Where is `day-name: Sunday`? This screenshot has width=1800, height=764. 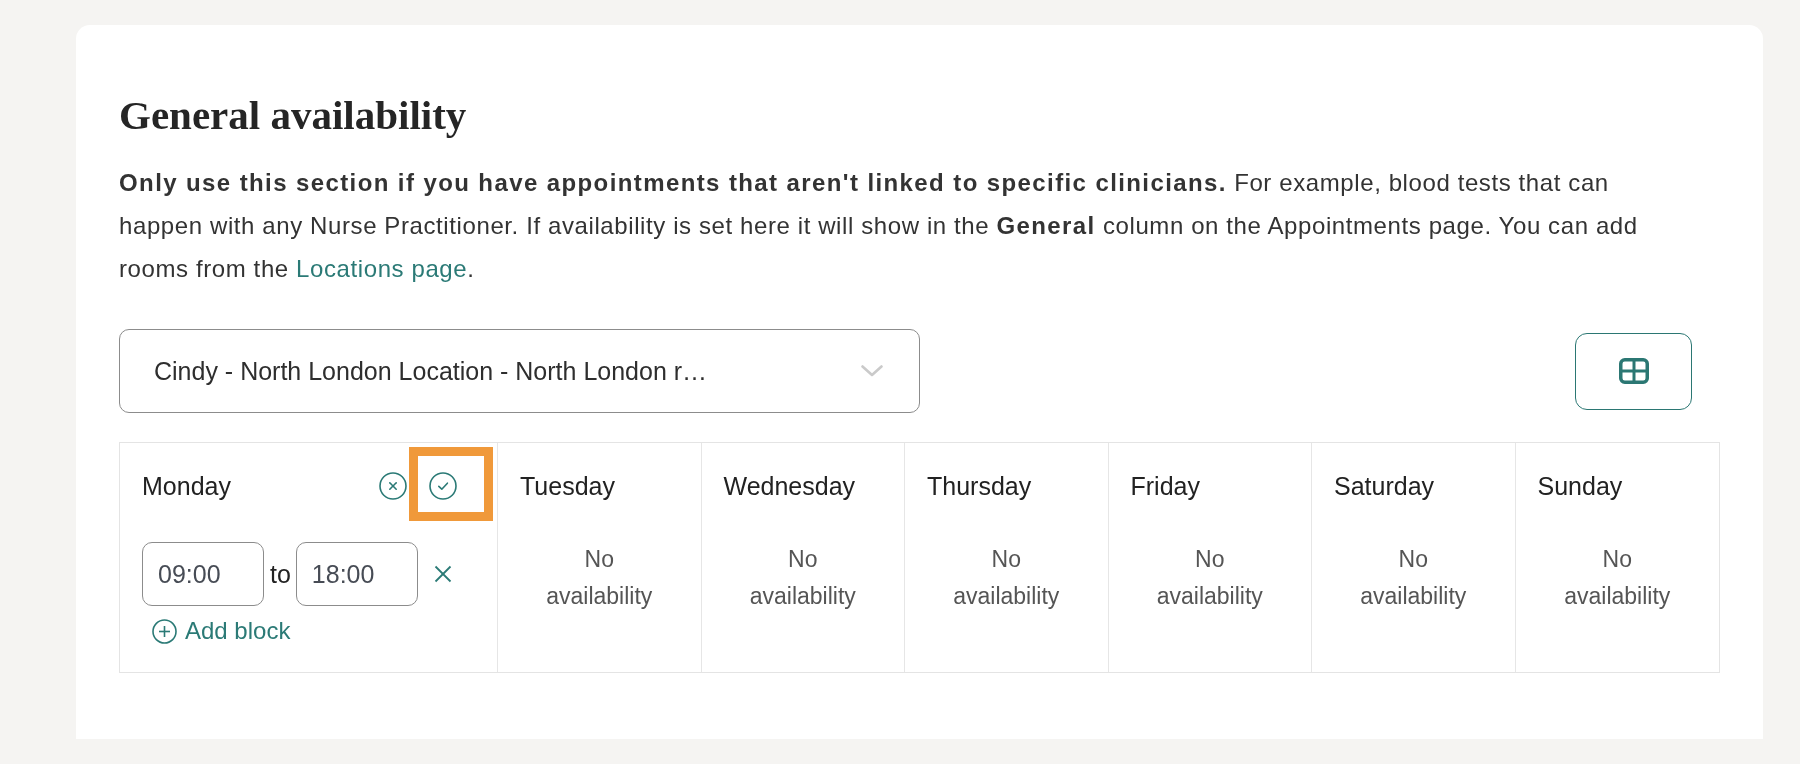 day-name: Sunday is located at coordinates (1580, 486).